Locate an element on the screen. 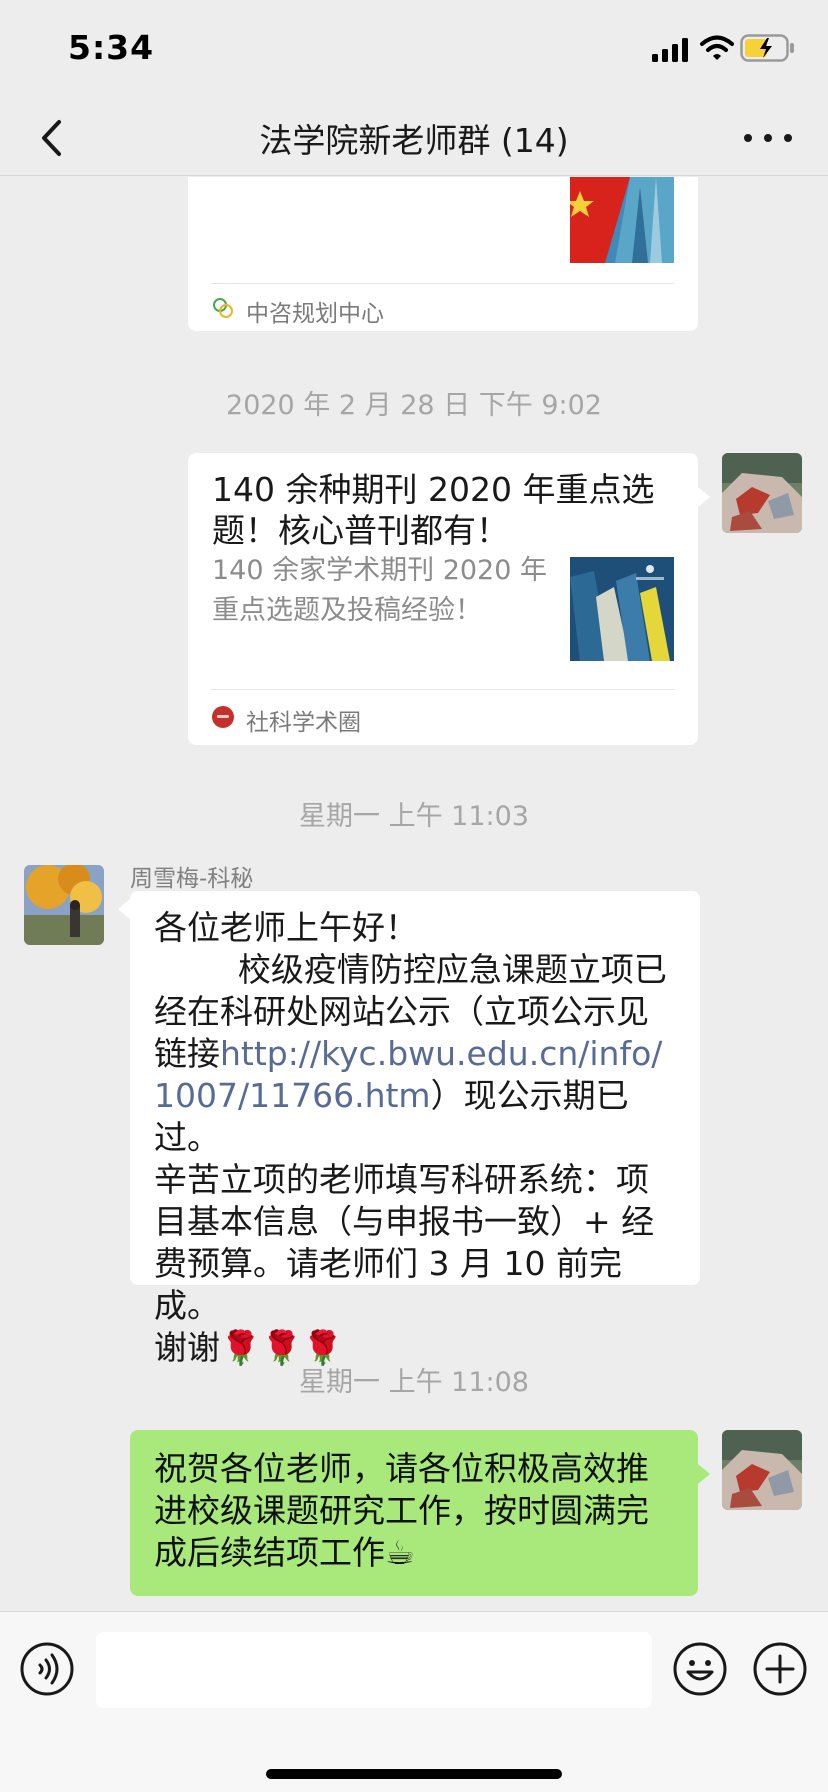 This screenshot has width=828, height=1792. message-line: 校级疫情防控应急课题立项已 is located at coordinates (410, 969).